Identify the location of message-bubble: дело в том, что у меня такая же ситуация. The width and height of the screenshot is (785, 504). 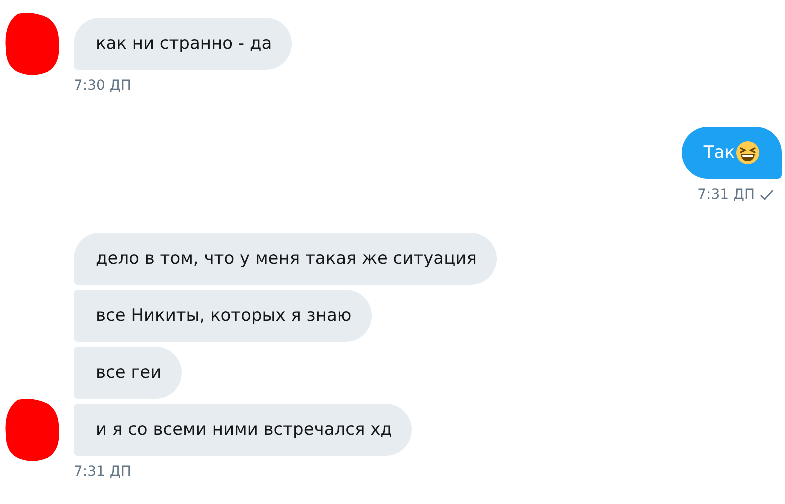
(285, 259).